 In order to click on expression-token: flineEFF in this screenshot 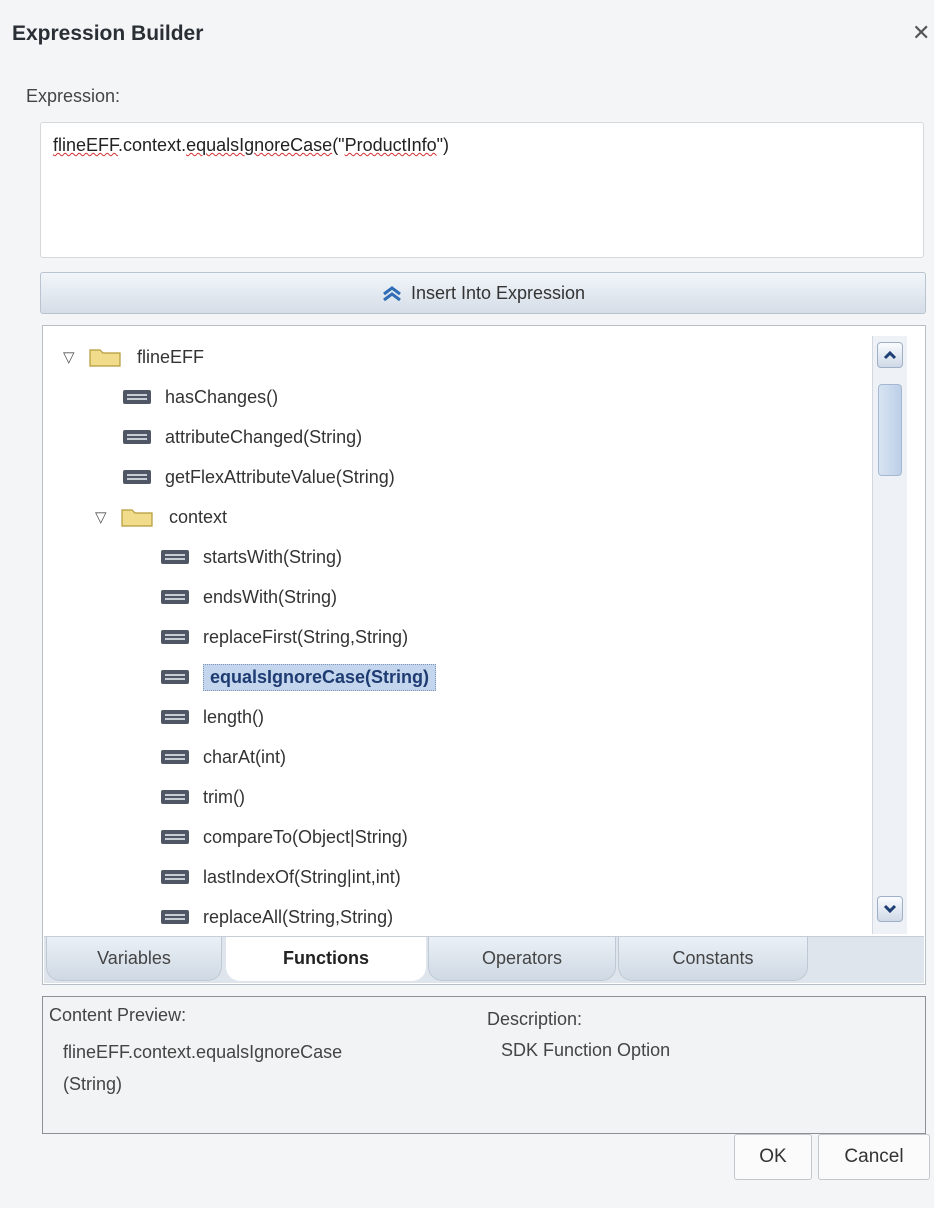, I will do `click(86, 145)`.